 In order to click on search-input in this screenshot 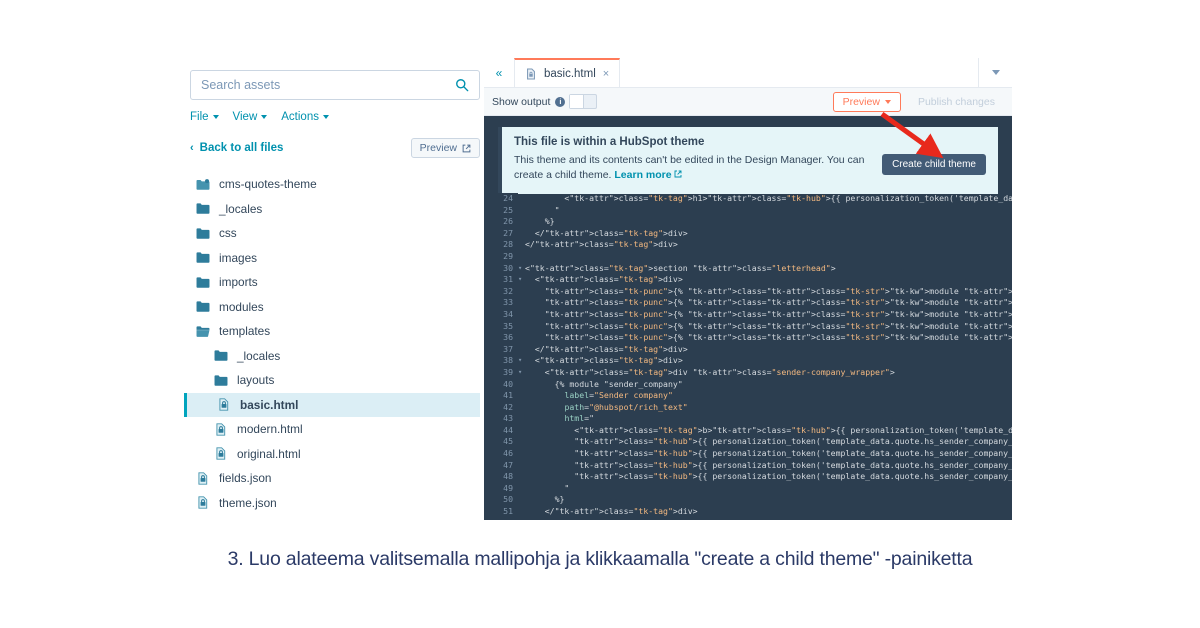, I will do `click(328, 85)`.